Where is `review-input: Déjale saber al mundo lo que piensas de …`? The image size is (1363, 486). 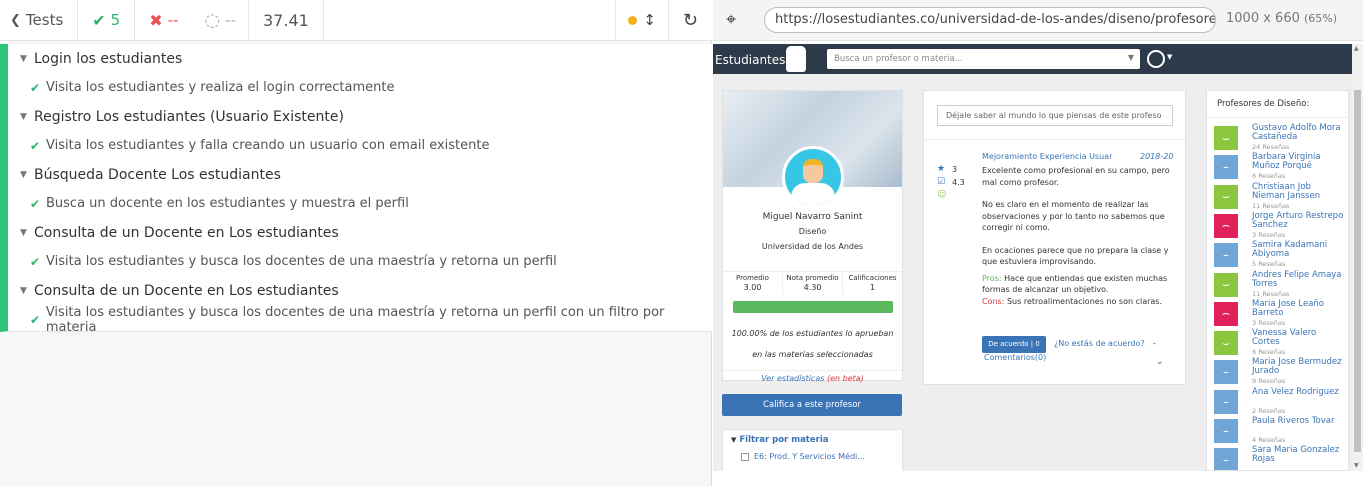
review-input: Déjale saber al mundo lo que piensas de … is located at coordinates (1055, 115).